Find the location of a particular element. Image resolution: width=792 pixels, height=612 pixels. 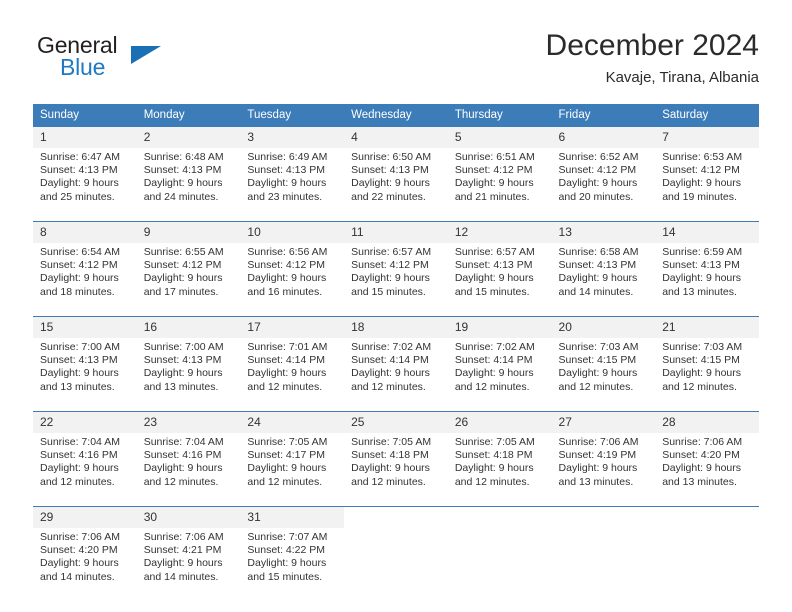

sunrise-text: Sunrise: 6:50 AM is located at coordinates (391, 157).